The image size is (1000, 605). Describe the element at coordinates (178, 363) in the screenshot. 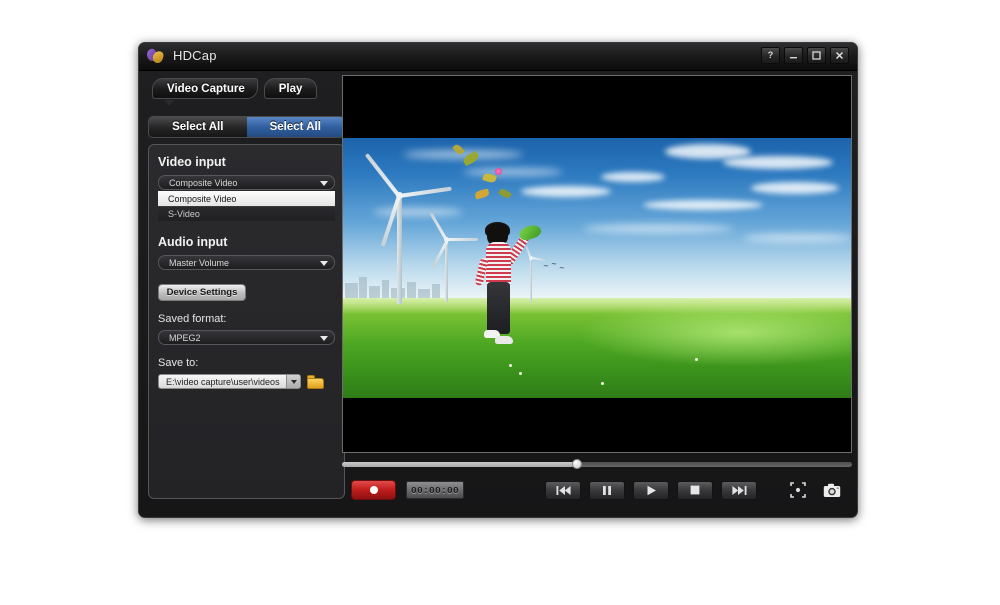

I see `save-to-label: Save to:` at that location.